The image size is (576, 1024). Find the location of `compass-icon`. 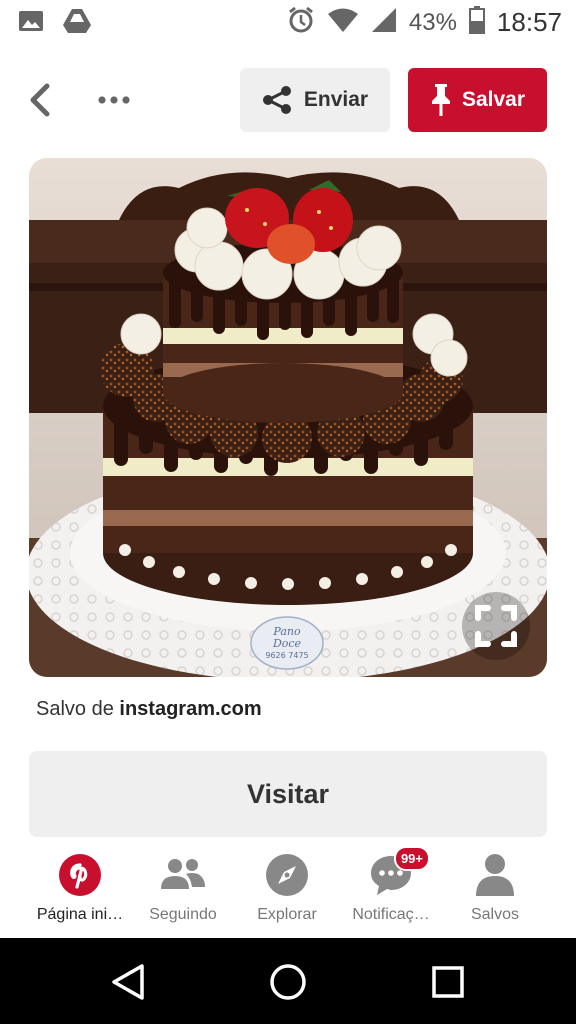

compass-icon is located at coordinates (287, 875).